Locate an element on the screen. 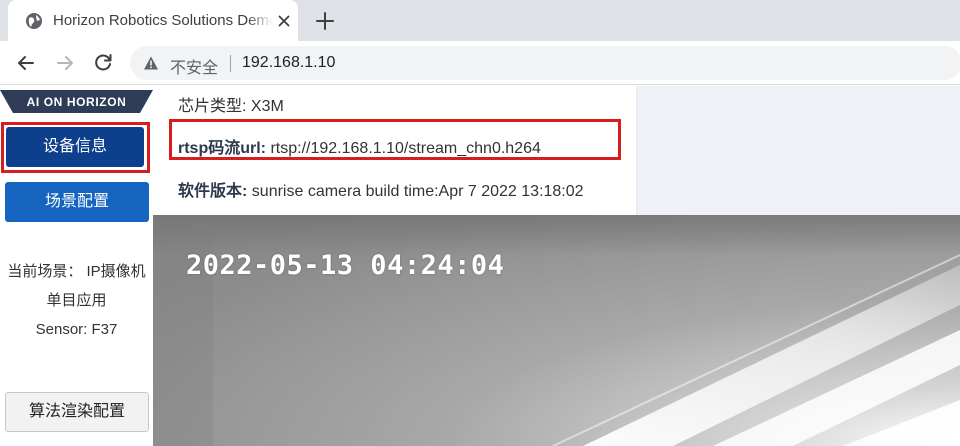  browser-toolbar: 不安全 192.168.1.10 is located at coordinates (480, 63).